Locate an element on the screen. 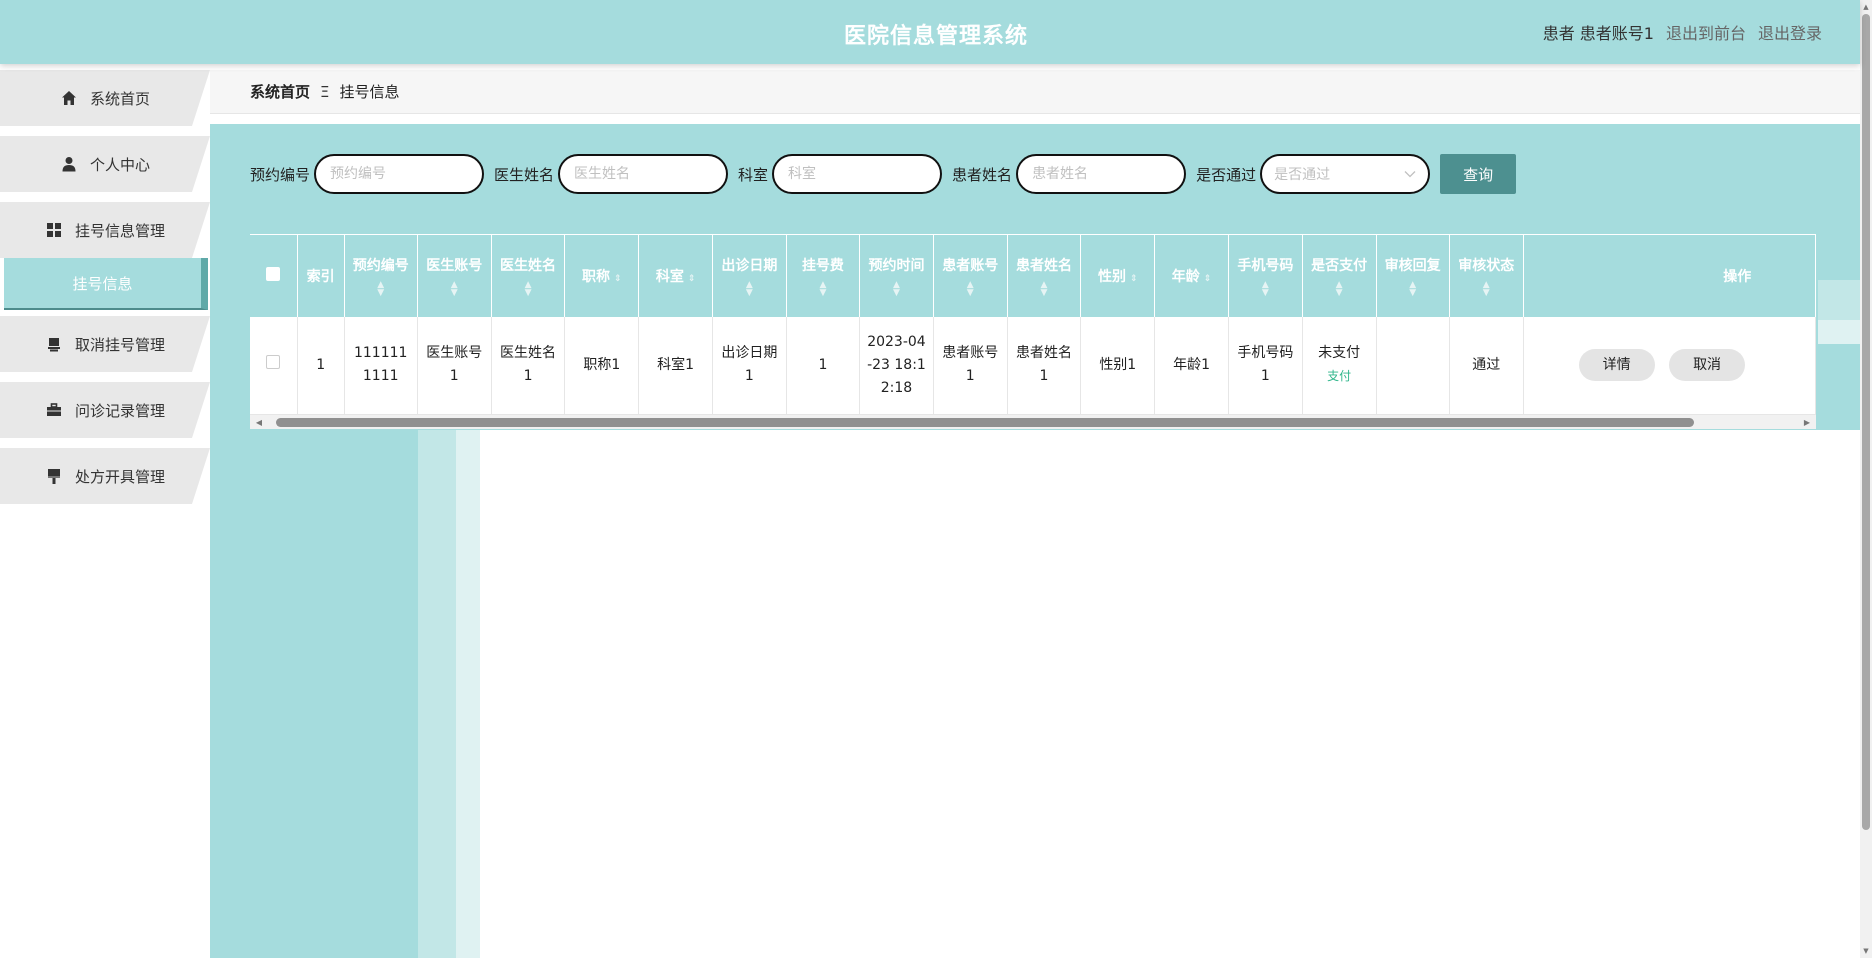  sidebar-item-label: 个人中心 is located at coordinates (119, 164).